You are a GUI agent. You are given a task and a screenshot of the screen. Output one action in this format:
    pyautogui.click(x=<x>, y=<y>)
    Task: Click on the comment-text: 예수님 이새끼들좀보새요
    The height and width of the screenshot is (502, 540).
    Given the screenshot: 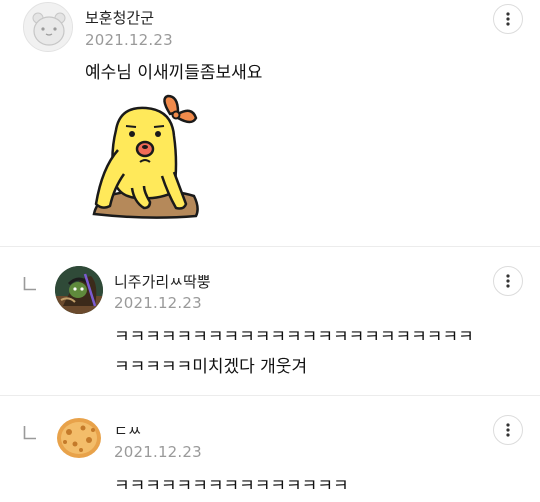 What is the action you would take?
    pyautogui.click(x=174, y=73)
    